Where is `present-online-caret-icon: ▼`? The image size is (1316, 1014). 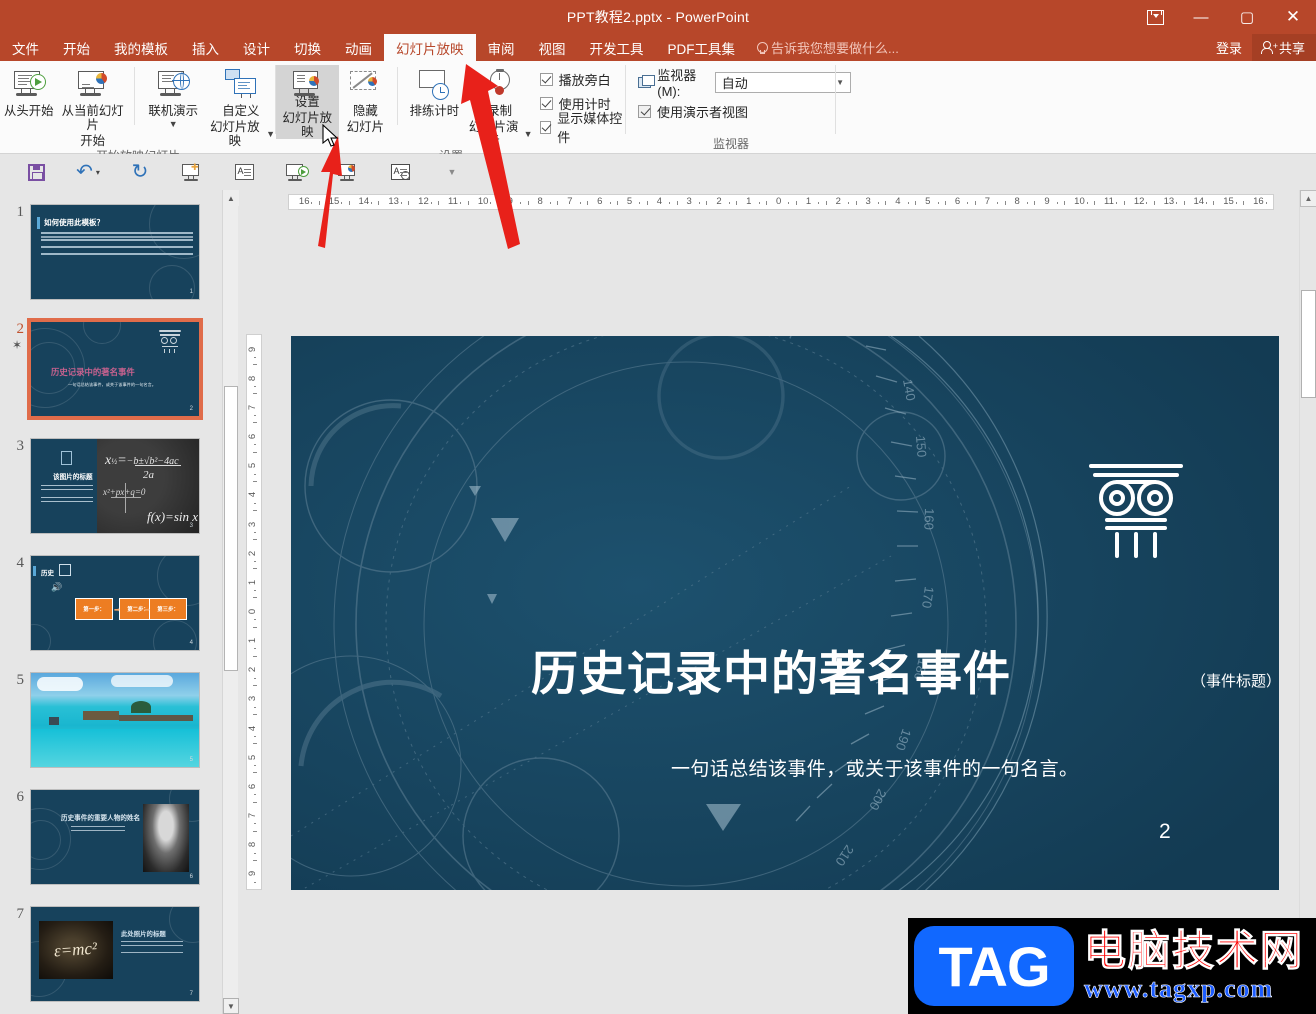
present-online-caret-icon: ▼ is located at coordinates (173, 124).